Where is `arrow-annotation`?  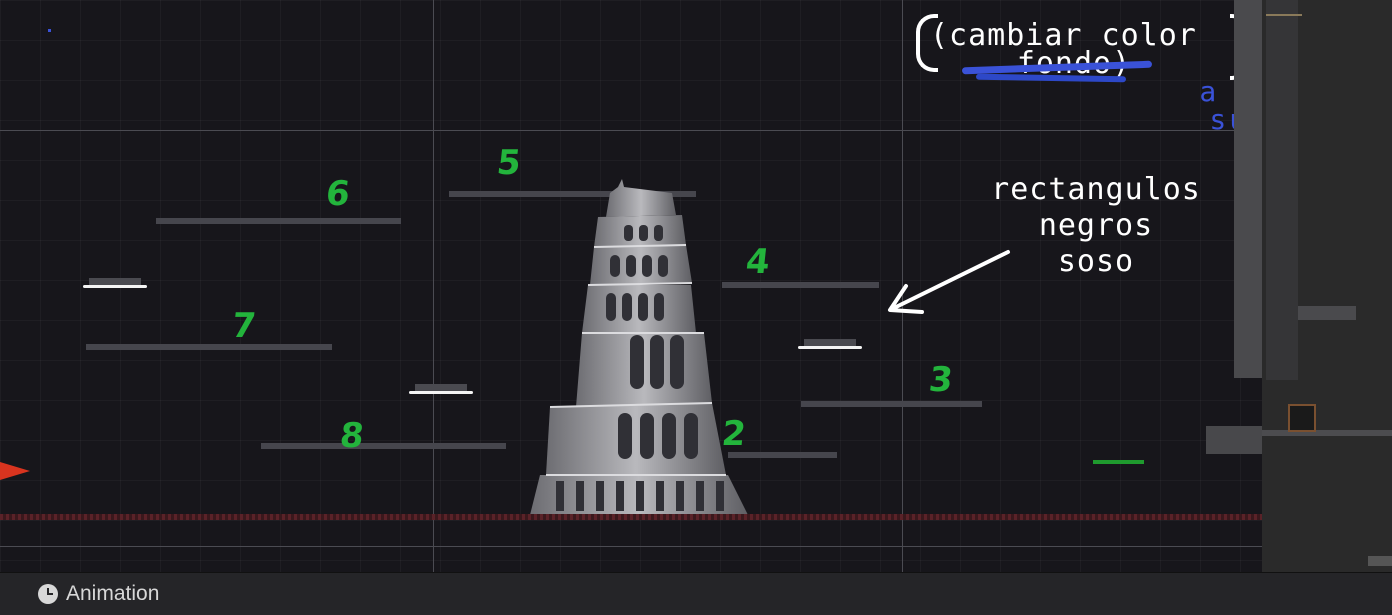
arrow-annotation is located at coordinates (949, 282).